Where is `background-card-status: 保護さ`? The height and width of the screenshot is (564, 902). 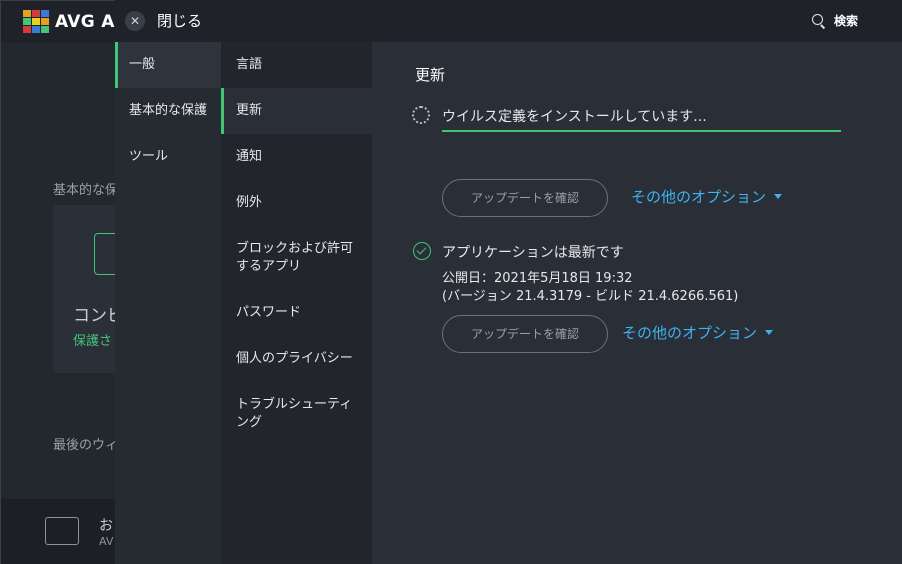 background-card-status: 保護さ is located at coordinates (93, 341).